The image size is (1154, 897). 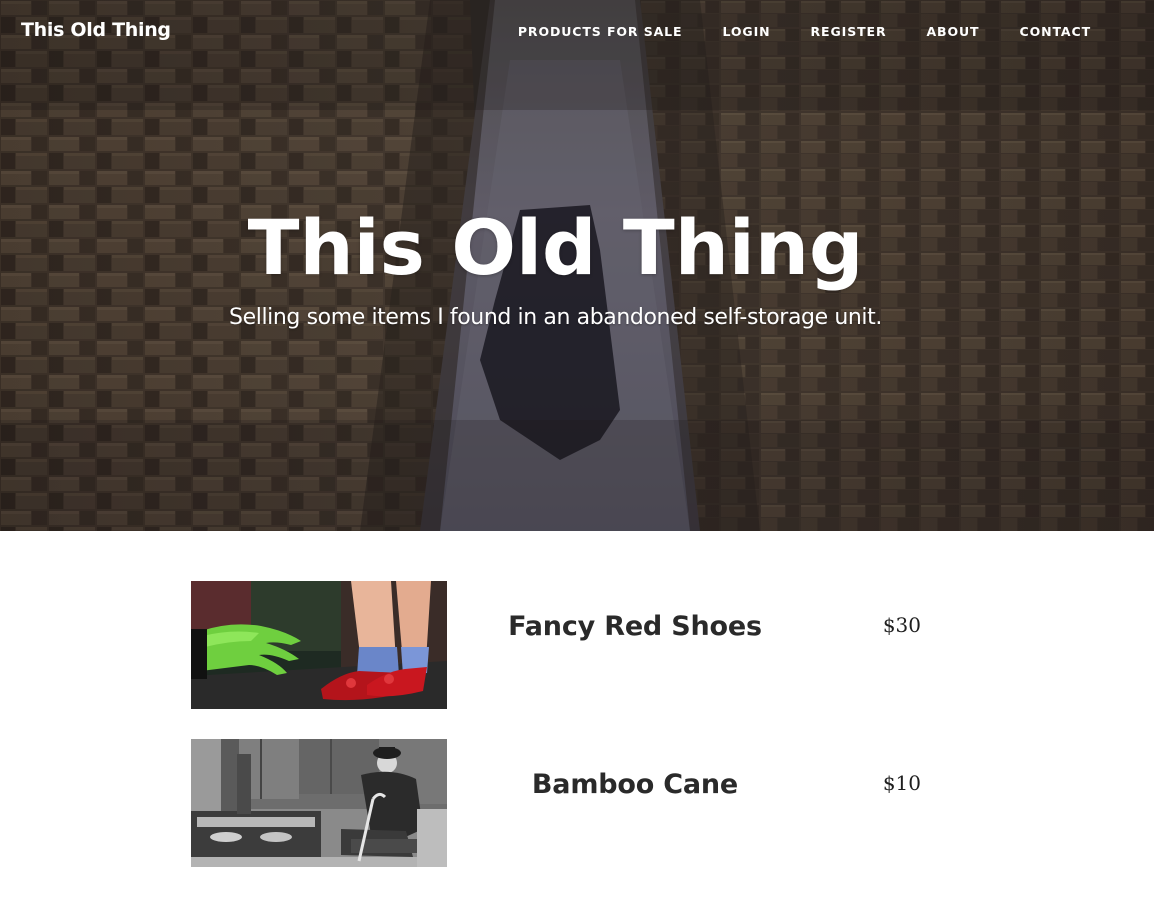 I want to click on product-row: Bamboo Cane $10, so click(x=556, y=803).